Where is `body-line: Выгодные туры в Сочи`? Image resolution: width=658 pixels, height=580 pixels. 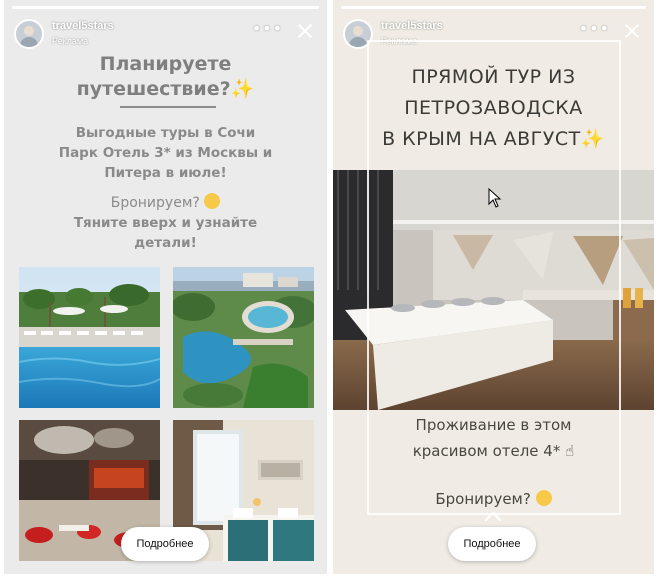 body-line: Выгодные туры в Сочи is located at coordinates (165, 133).